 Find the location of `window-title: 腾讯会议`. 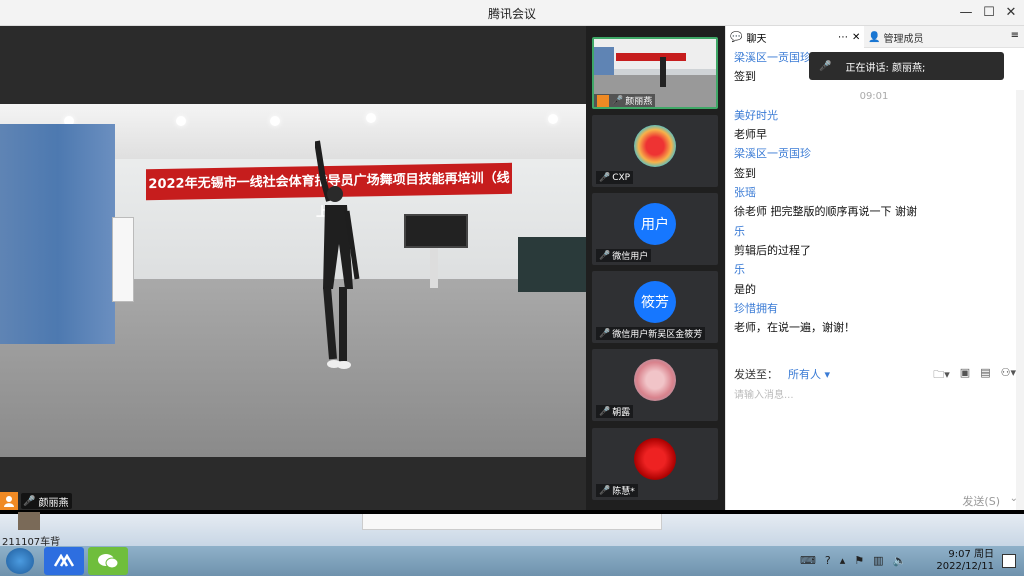

window-title: 腾讯会议 is located at coordinates (511, 14).